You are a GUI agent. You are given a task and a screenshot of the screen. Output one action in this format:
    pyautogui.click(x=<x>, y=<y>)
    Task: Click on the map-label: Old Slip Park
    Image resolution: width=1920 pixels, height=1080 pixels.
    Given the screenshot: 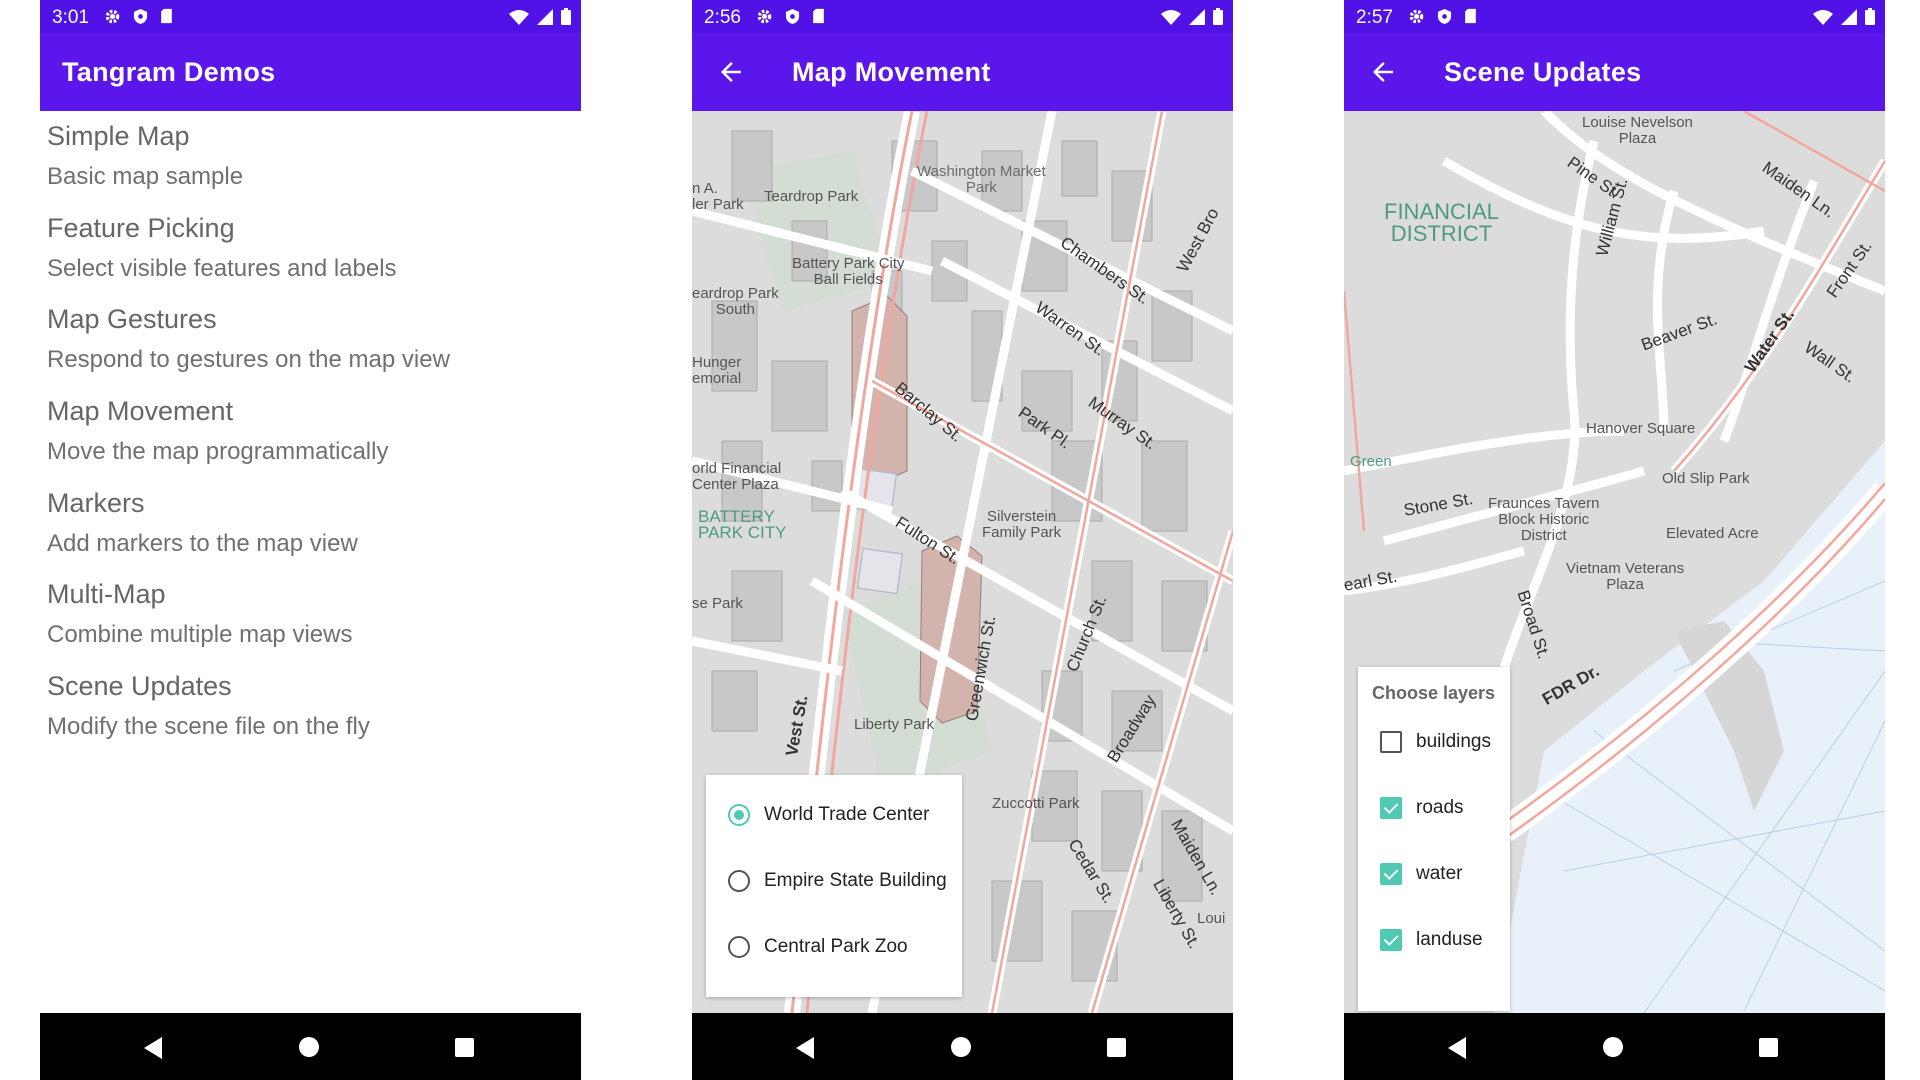 What is the action you would take?
    pyautogui.click(x=1706, y=478)
    